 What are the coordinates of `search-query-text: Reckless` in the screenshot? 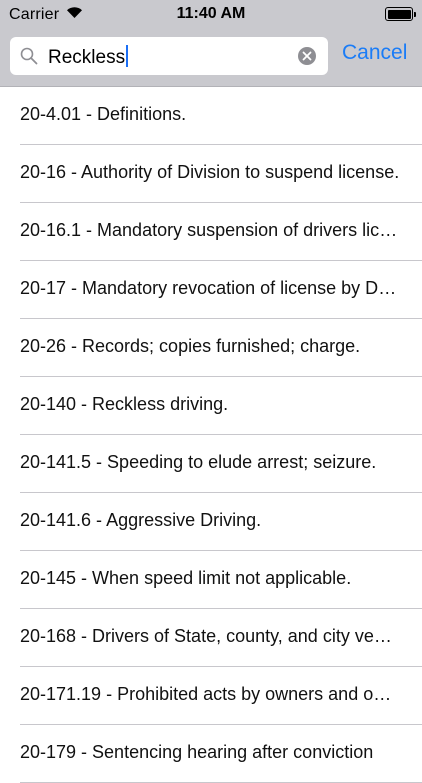 It's located at (88, 57).